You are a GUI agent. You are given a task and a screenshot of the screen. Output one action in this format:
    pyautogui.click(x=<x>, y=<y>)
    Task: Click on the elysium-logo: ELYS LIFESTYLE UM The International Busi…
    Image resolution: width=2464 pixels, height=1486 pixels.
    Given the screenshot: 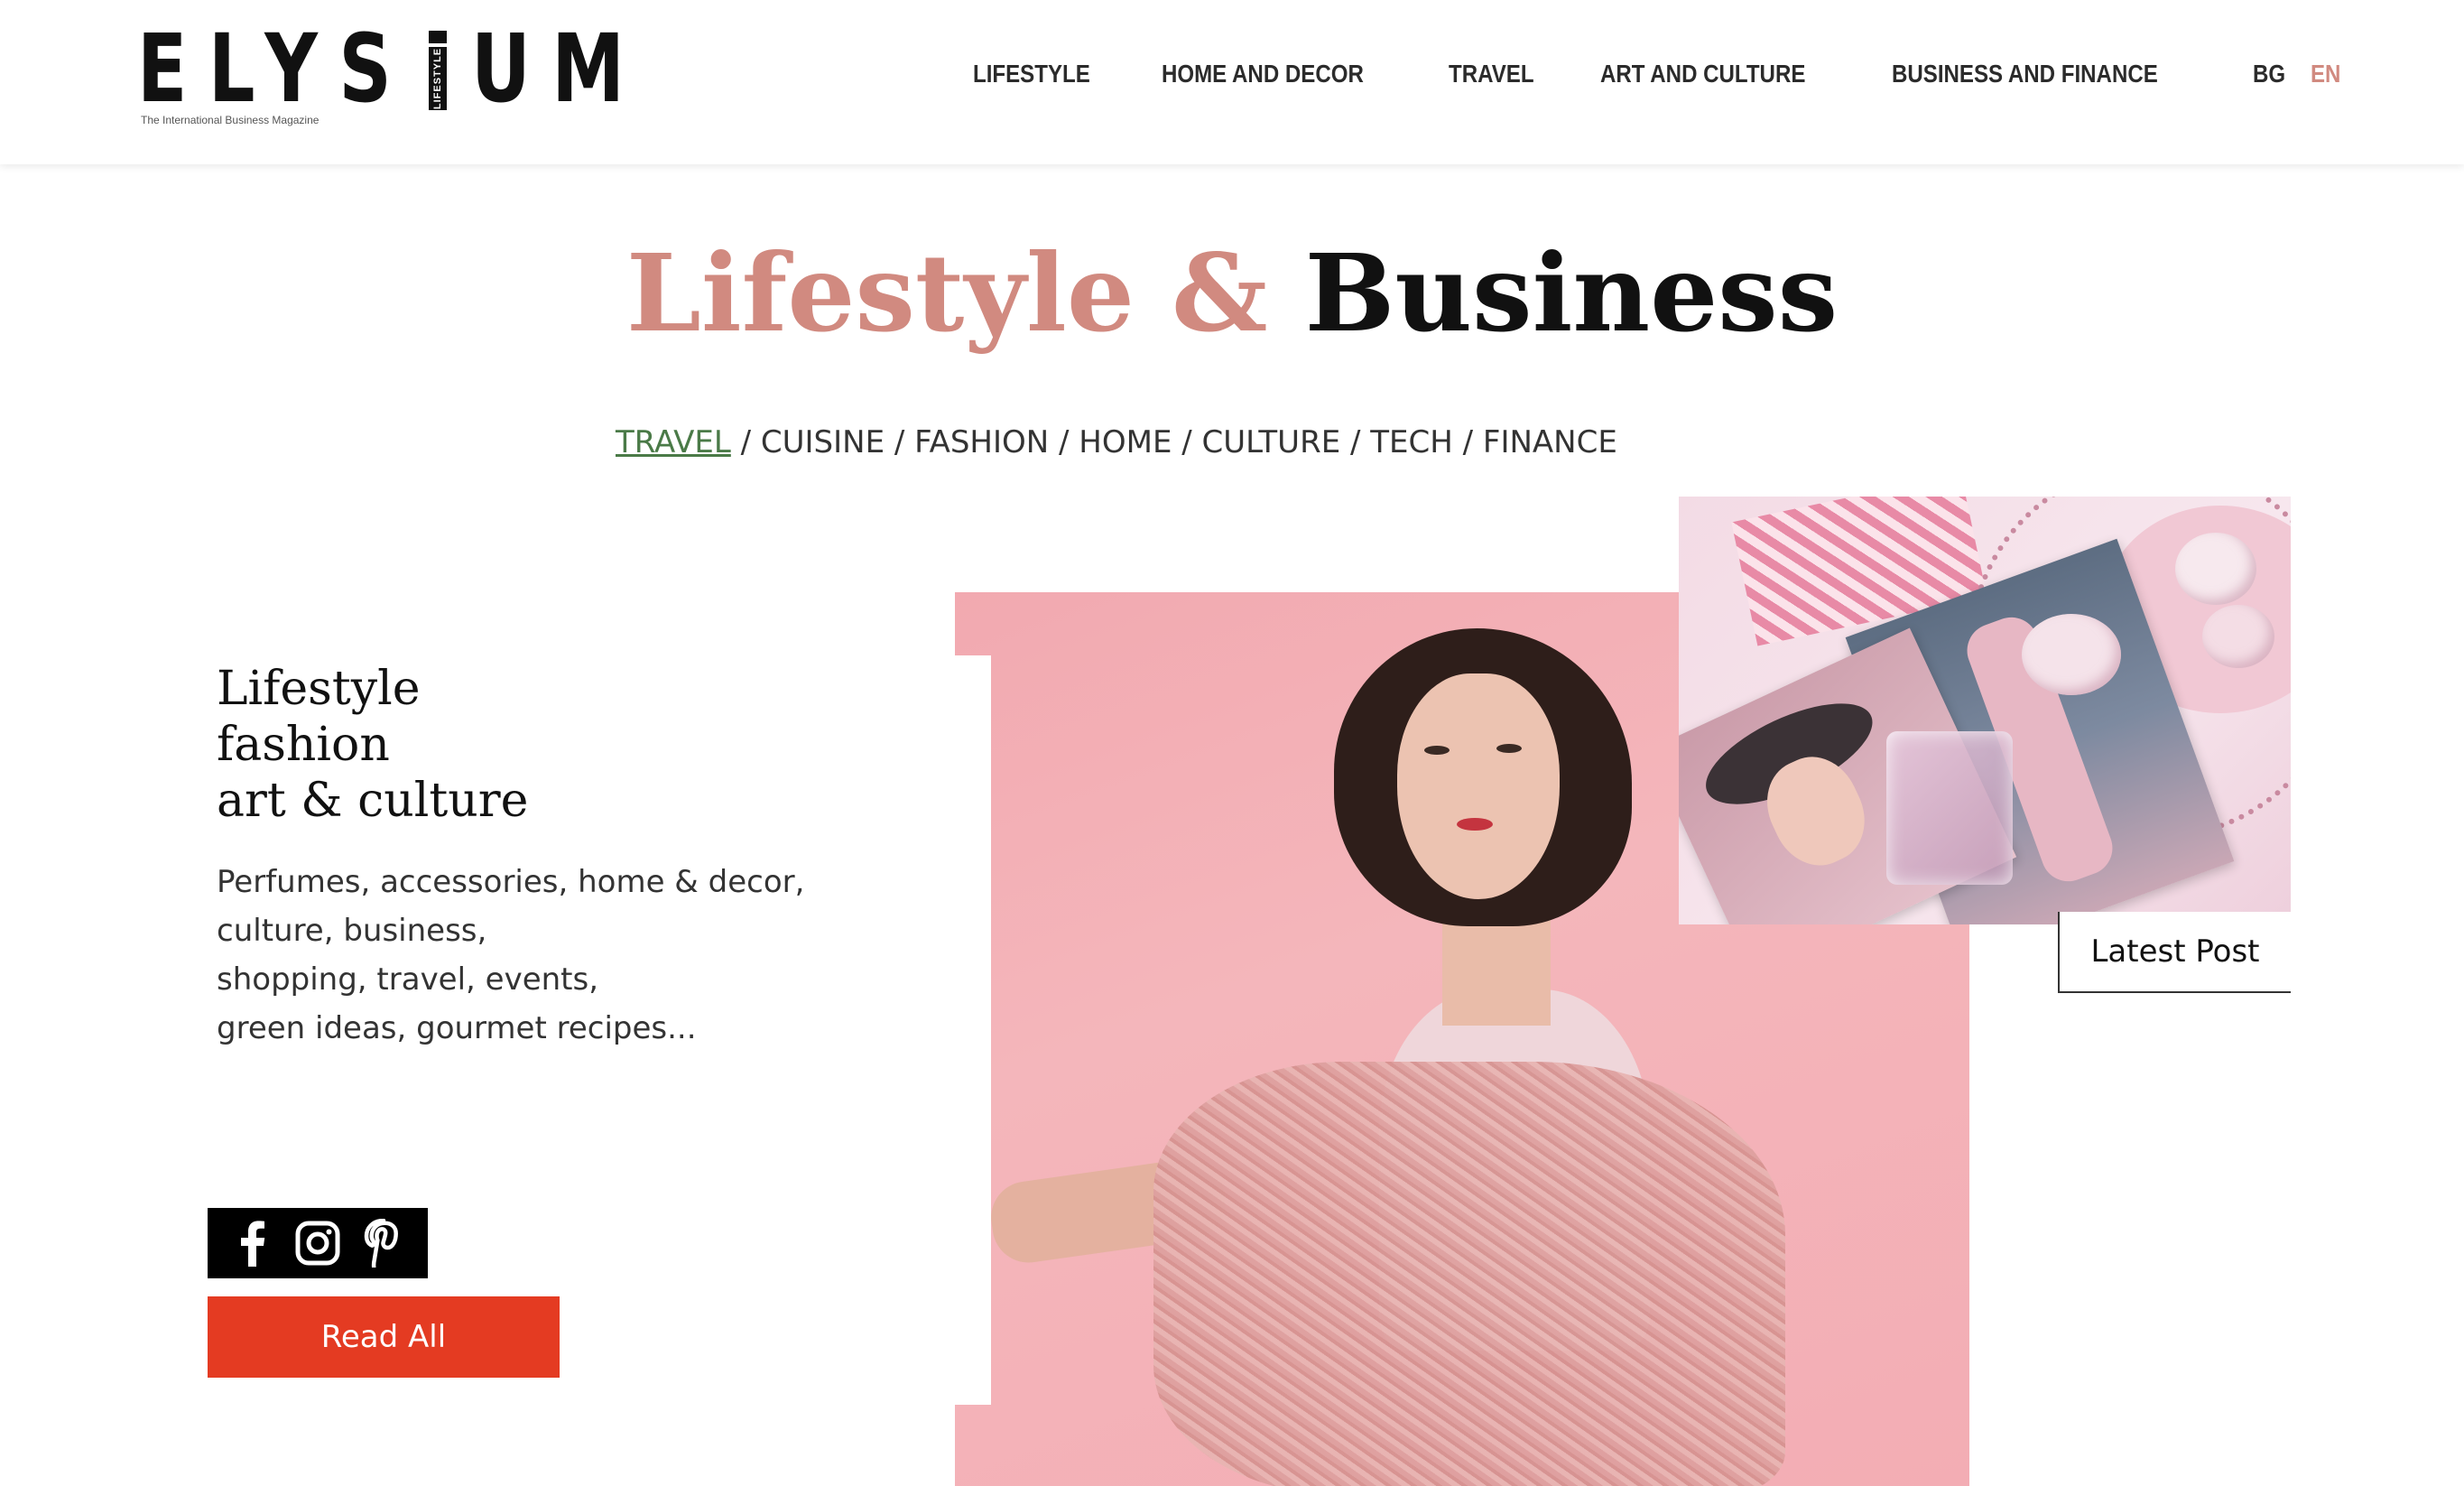 What is the action you would take?
    pyautogui.click(x=381, y=73)
    